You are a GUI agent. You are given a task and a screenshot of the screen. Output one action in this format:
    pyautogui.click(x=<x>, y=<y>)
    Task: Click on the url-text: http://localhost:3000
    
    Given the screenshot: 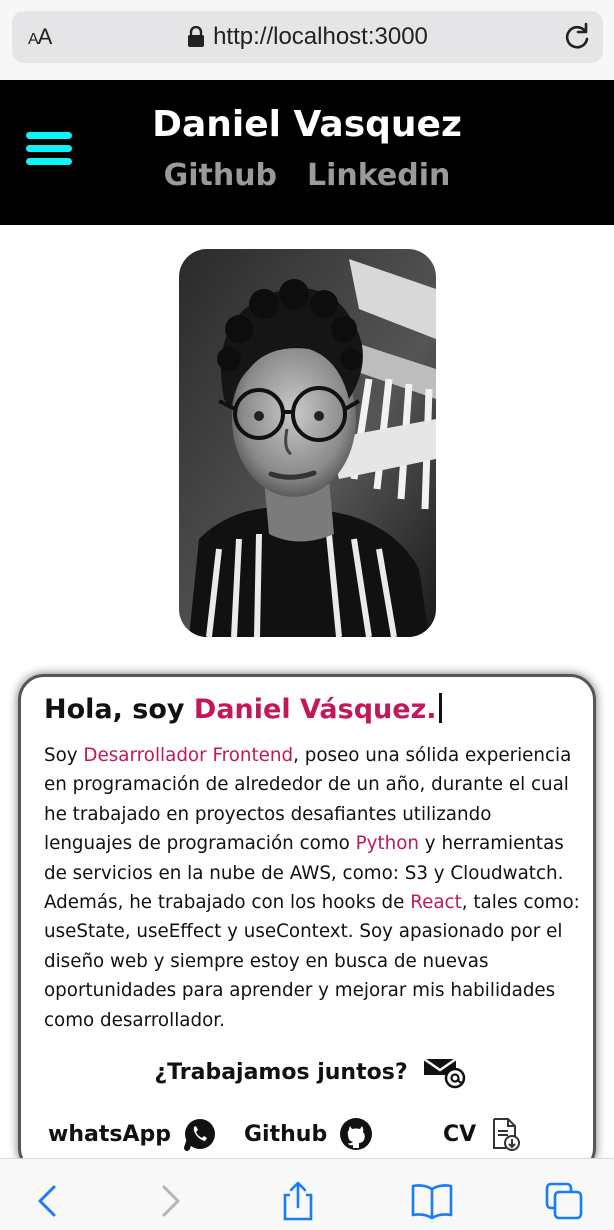 What is the action you would take?
    pyautogui.click(x=320, y=36)
    